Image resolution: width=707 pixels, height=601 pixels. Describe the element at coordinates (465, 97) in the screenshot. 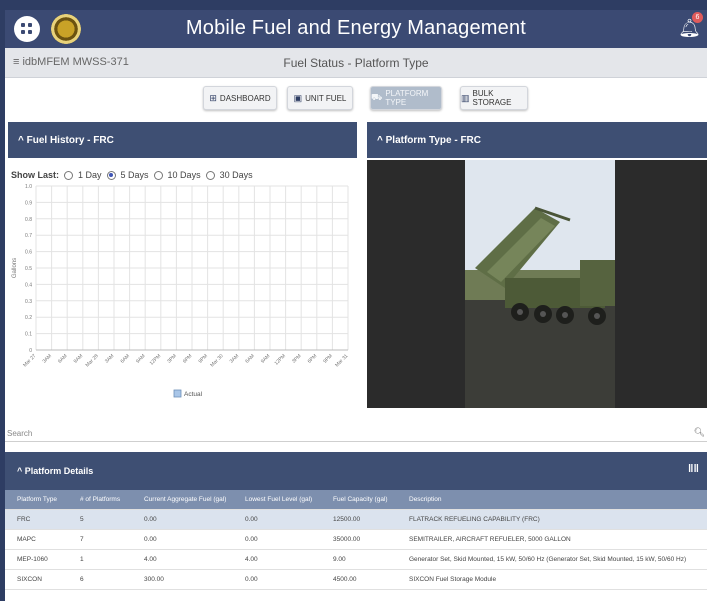

I see `storage-icon: ▥` at that location.